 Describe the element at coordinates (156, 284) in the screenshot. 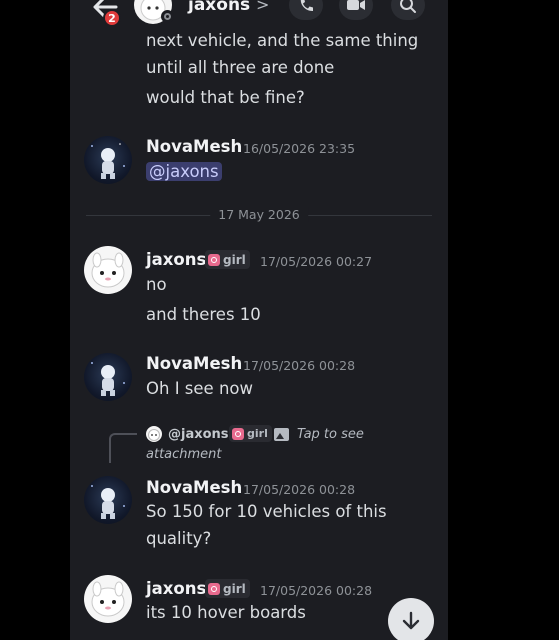

I see `message-line: no` at that location.